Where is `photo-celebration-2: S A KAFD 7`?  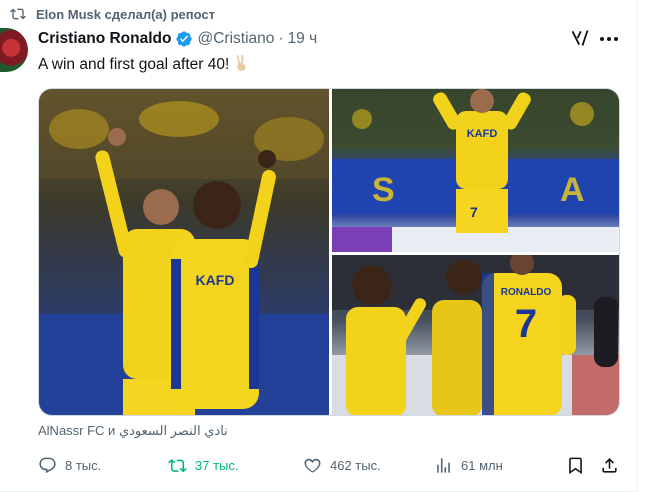
photo-celebration-2: S A KAFD 7 is located at coordinates (475, 170).